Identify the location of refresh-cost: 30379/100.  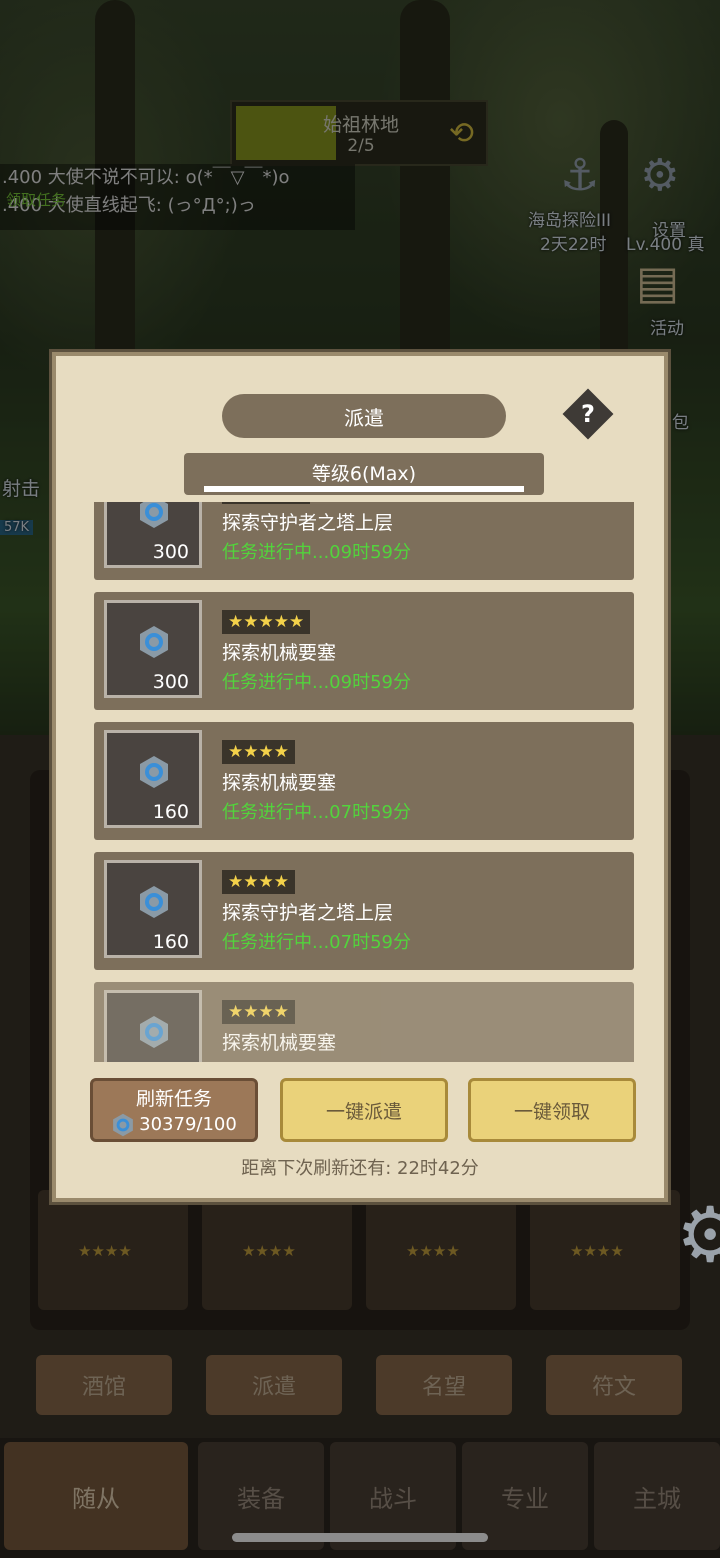
(174, 1125).